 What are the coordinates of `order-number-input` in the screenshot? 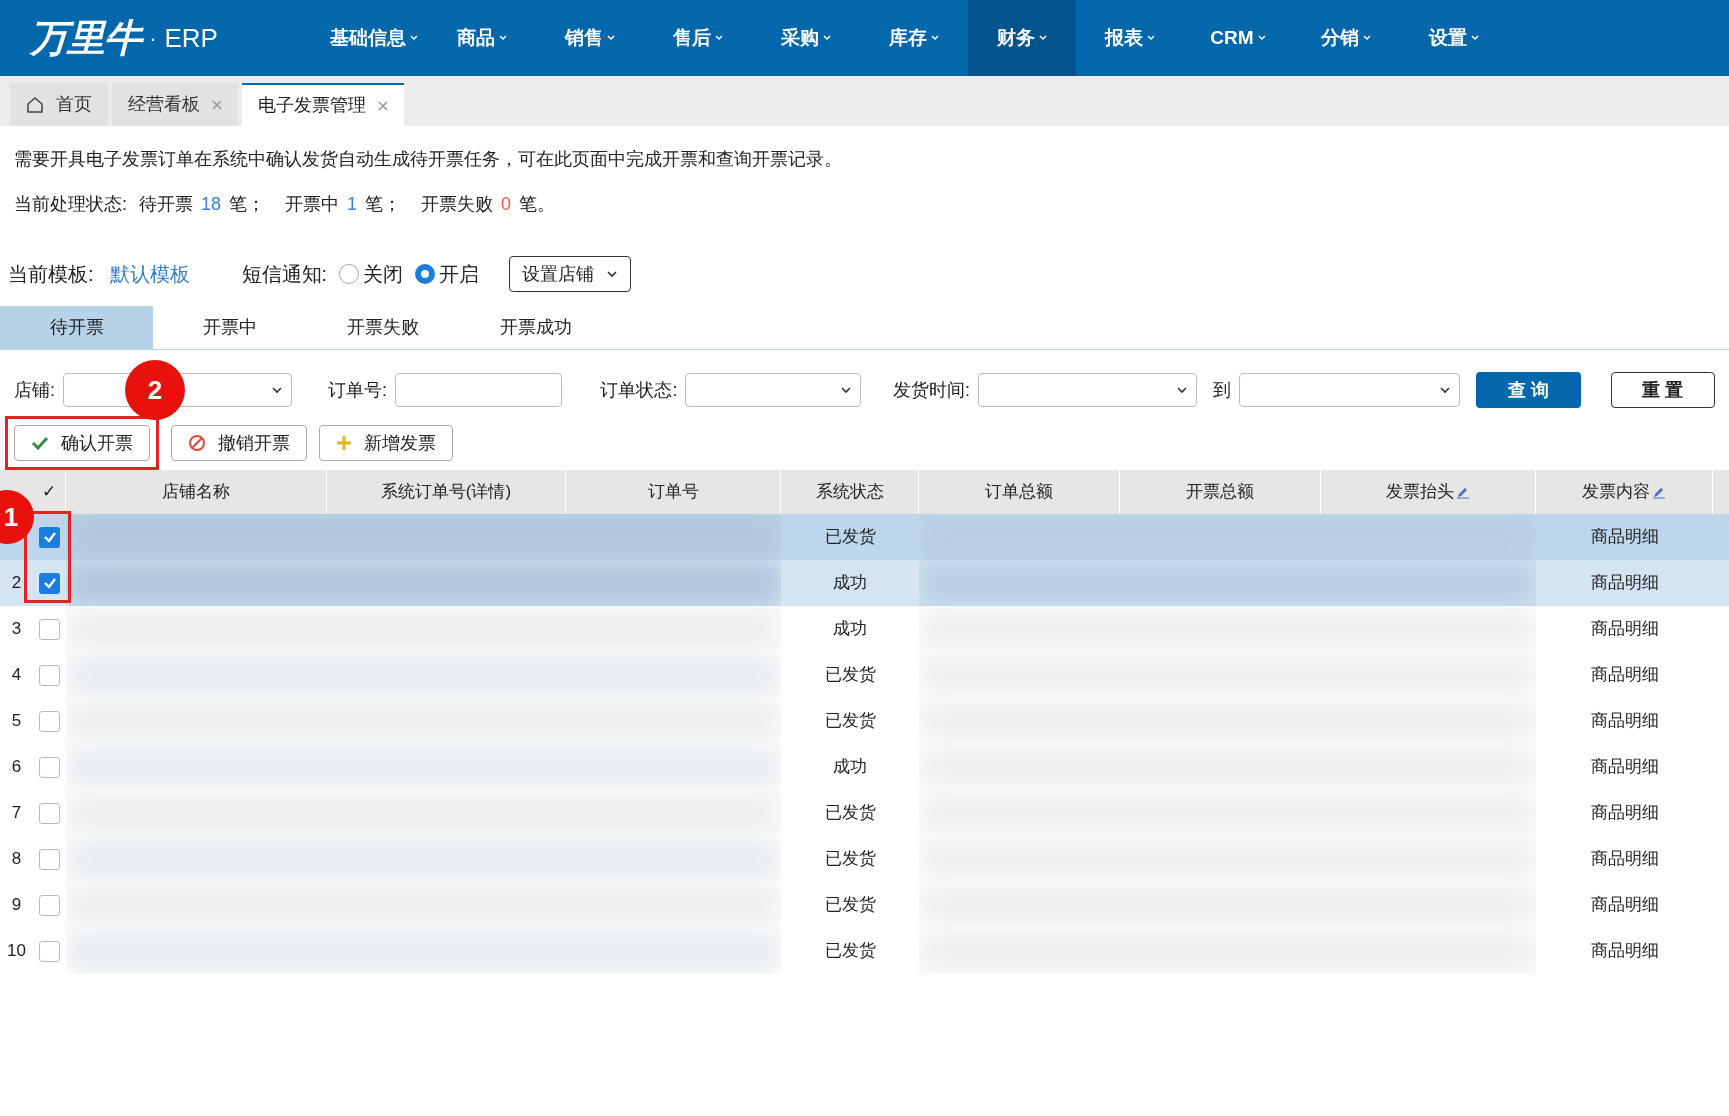 It's located at (478, 390).